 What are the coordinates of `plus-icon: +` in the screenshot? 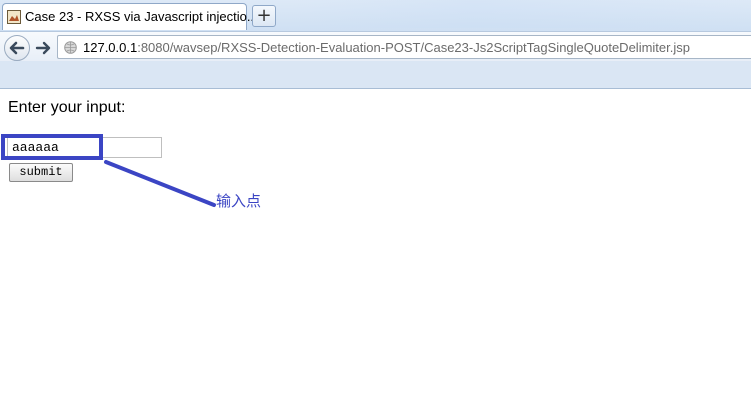 It's located at (264, 15).